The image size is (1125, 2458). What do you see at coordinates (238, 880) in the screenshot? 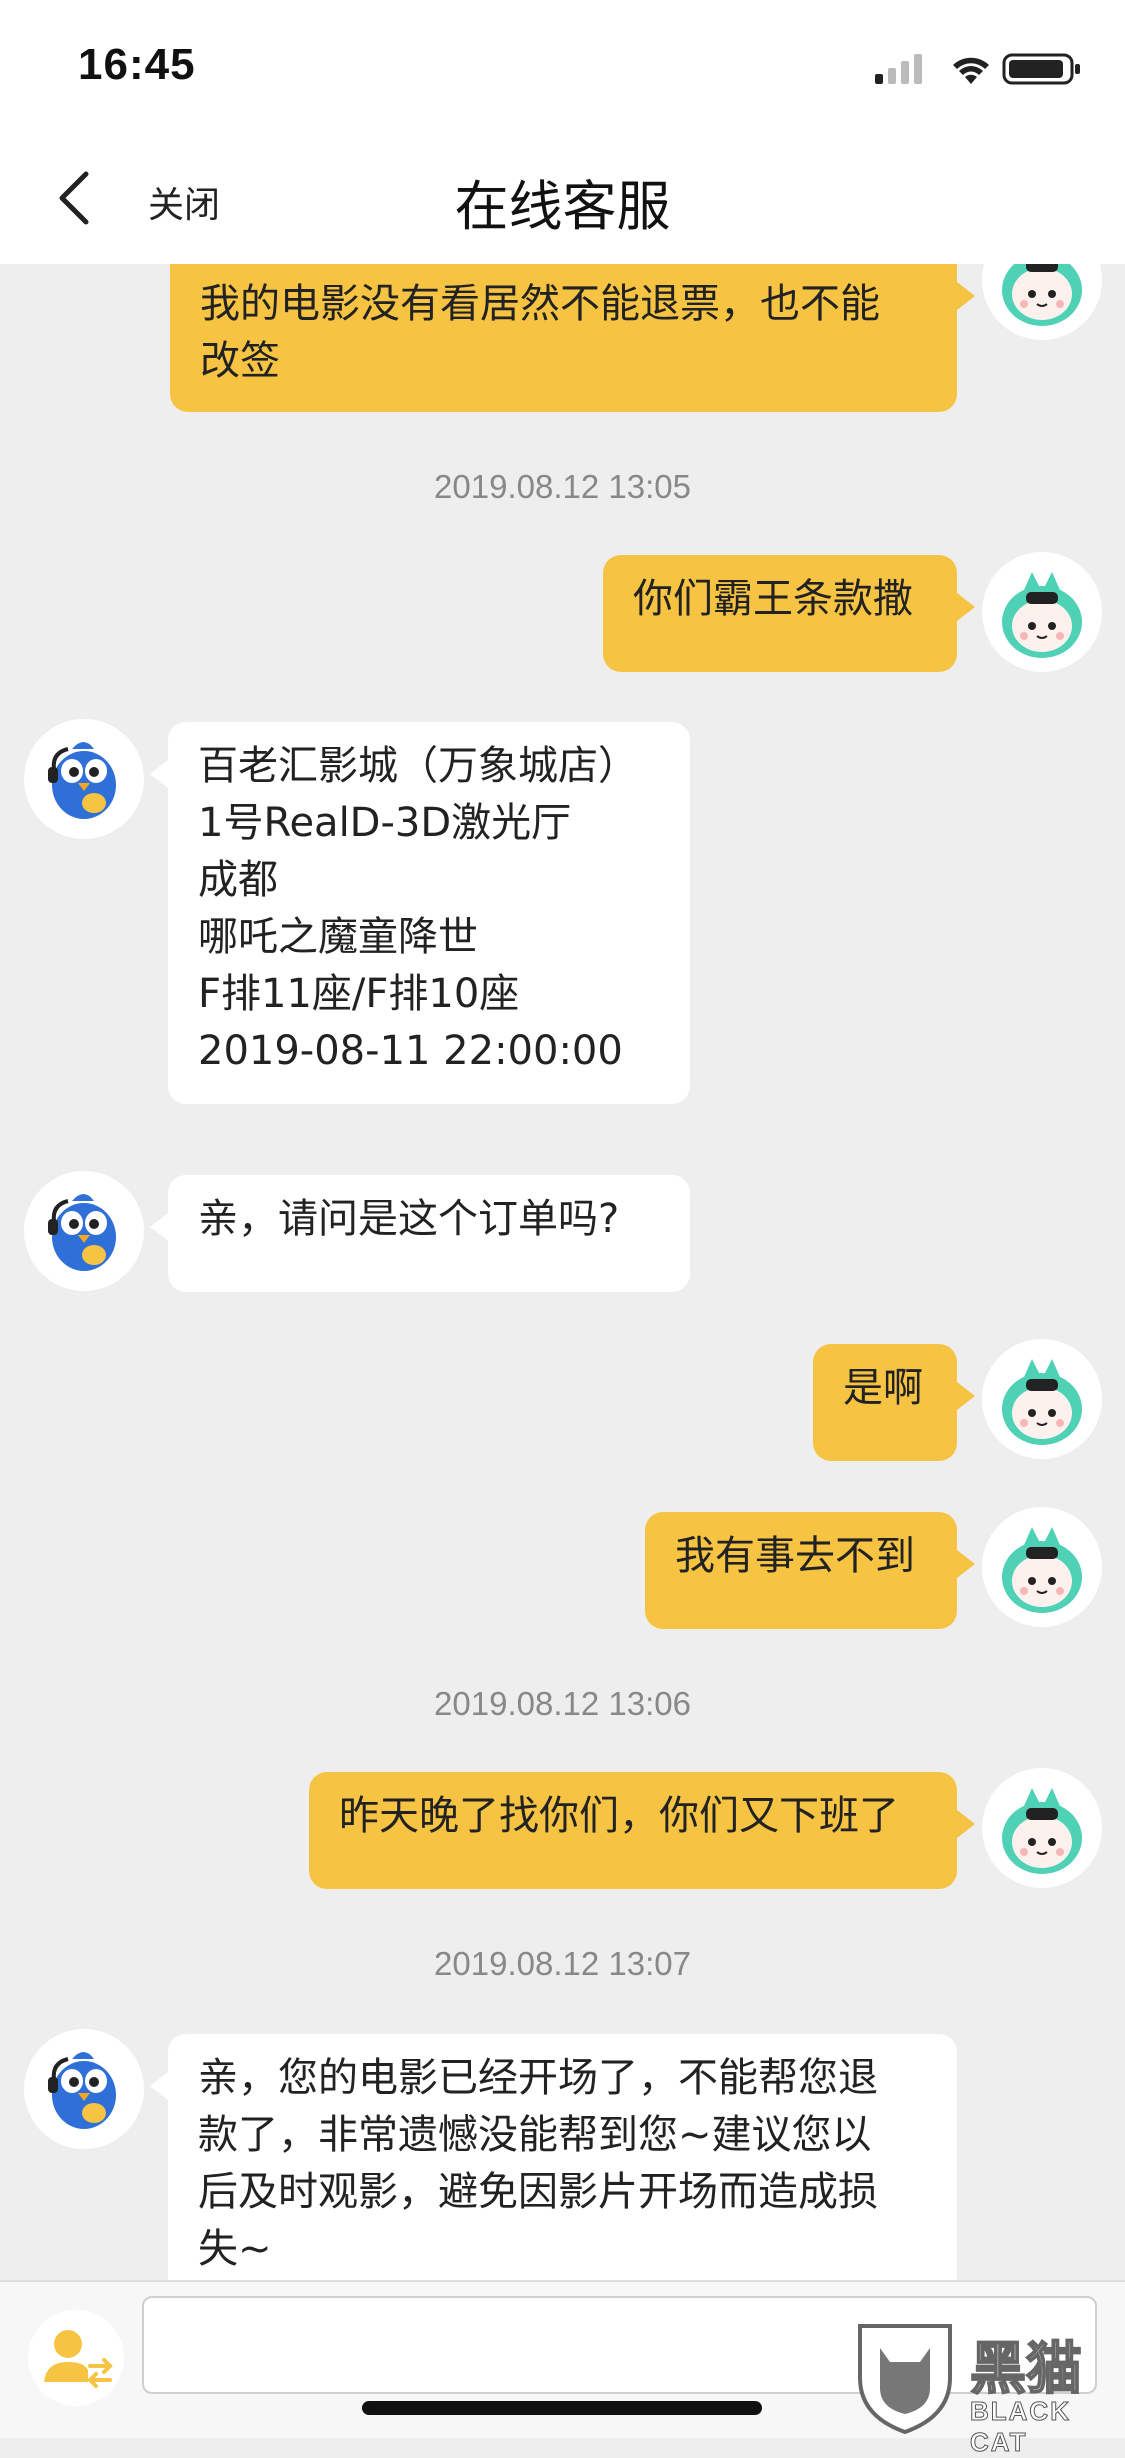
I see `order-city: 成都` at bounding box center [238, 880].